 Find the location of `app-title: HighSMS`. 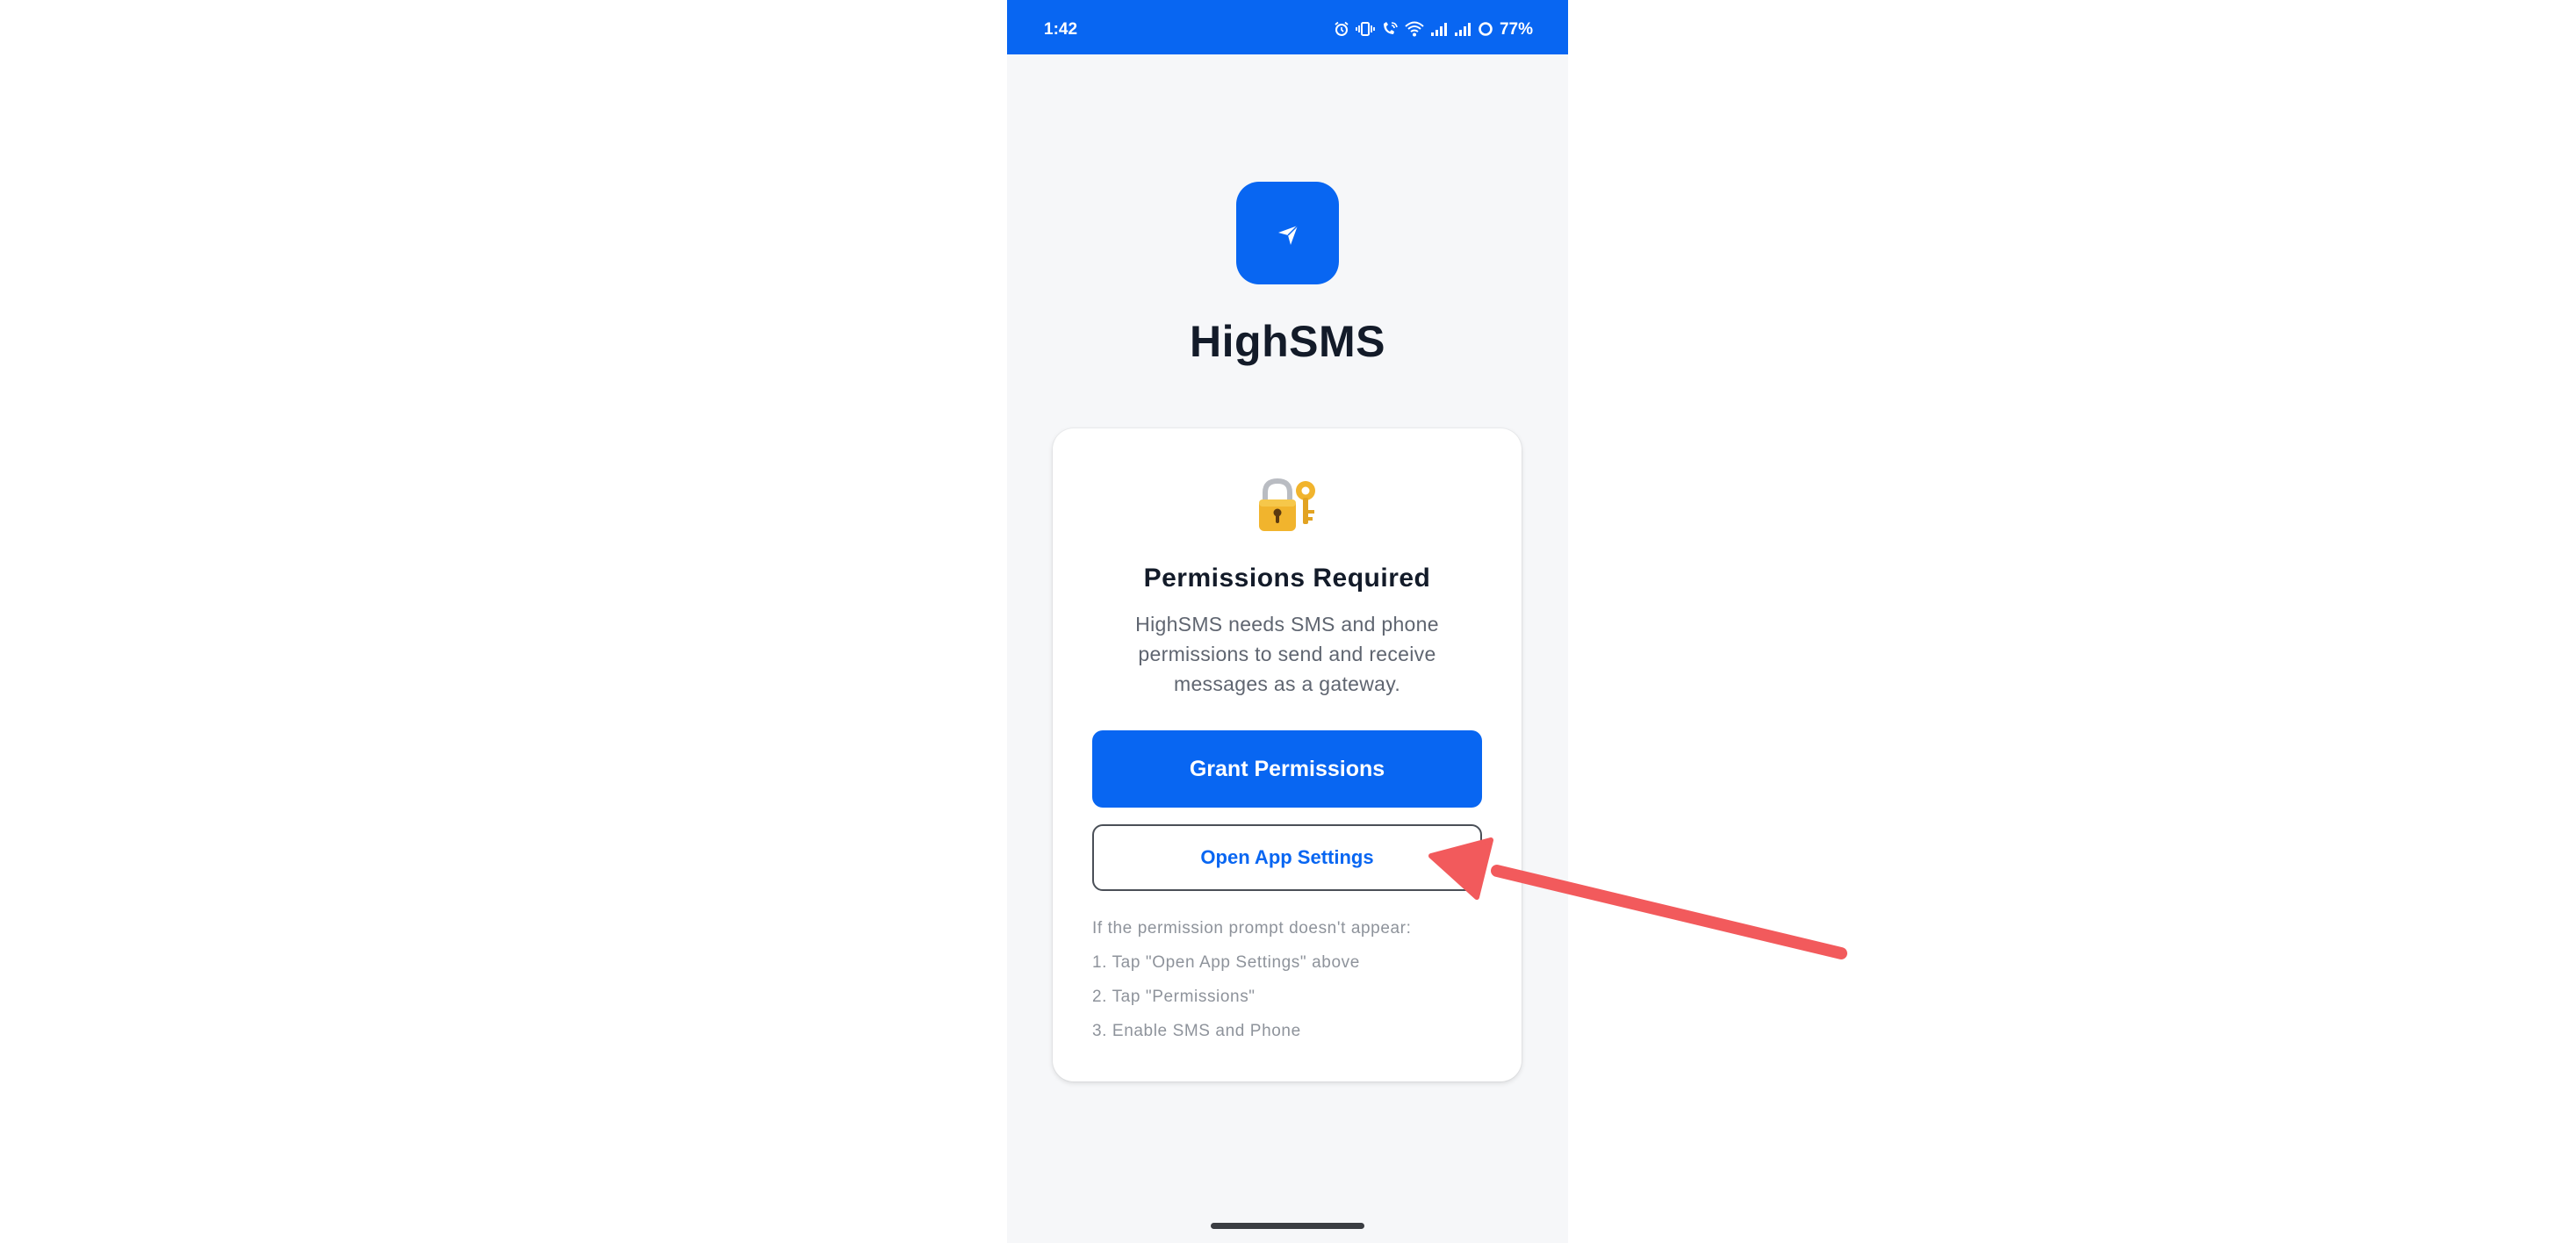

app-title: HighSMS is located at coordinates (1287, 341).